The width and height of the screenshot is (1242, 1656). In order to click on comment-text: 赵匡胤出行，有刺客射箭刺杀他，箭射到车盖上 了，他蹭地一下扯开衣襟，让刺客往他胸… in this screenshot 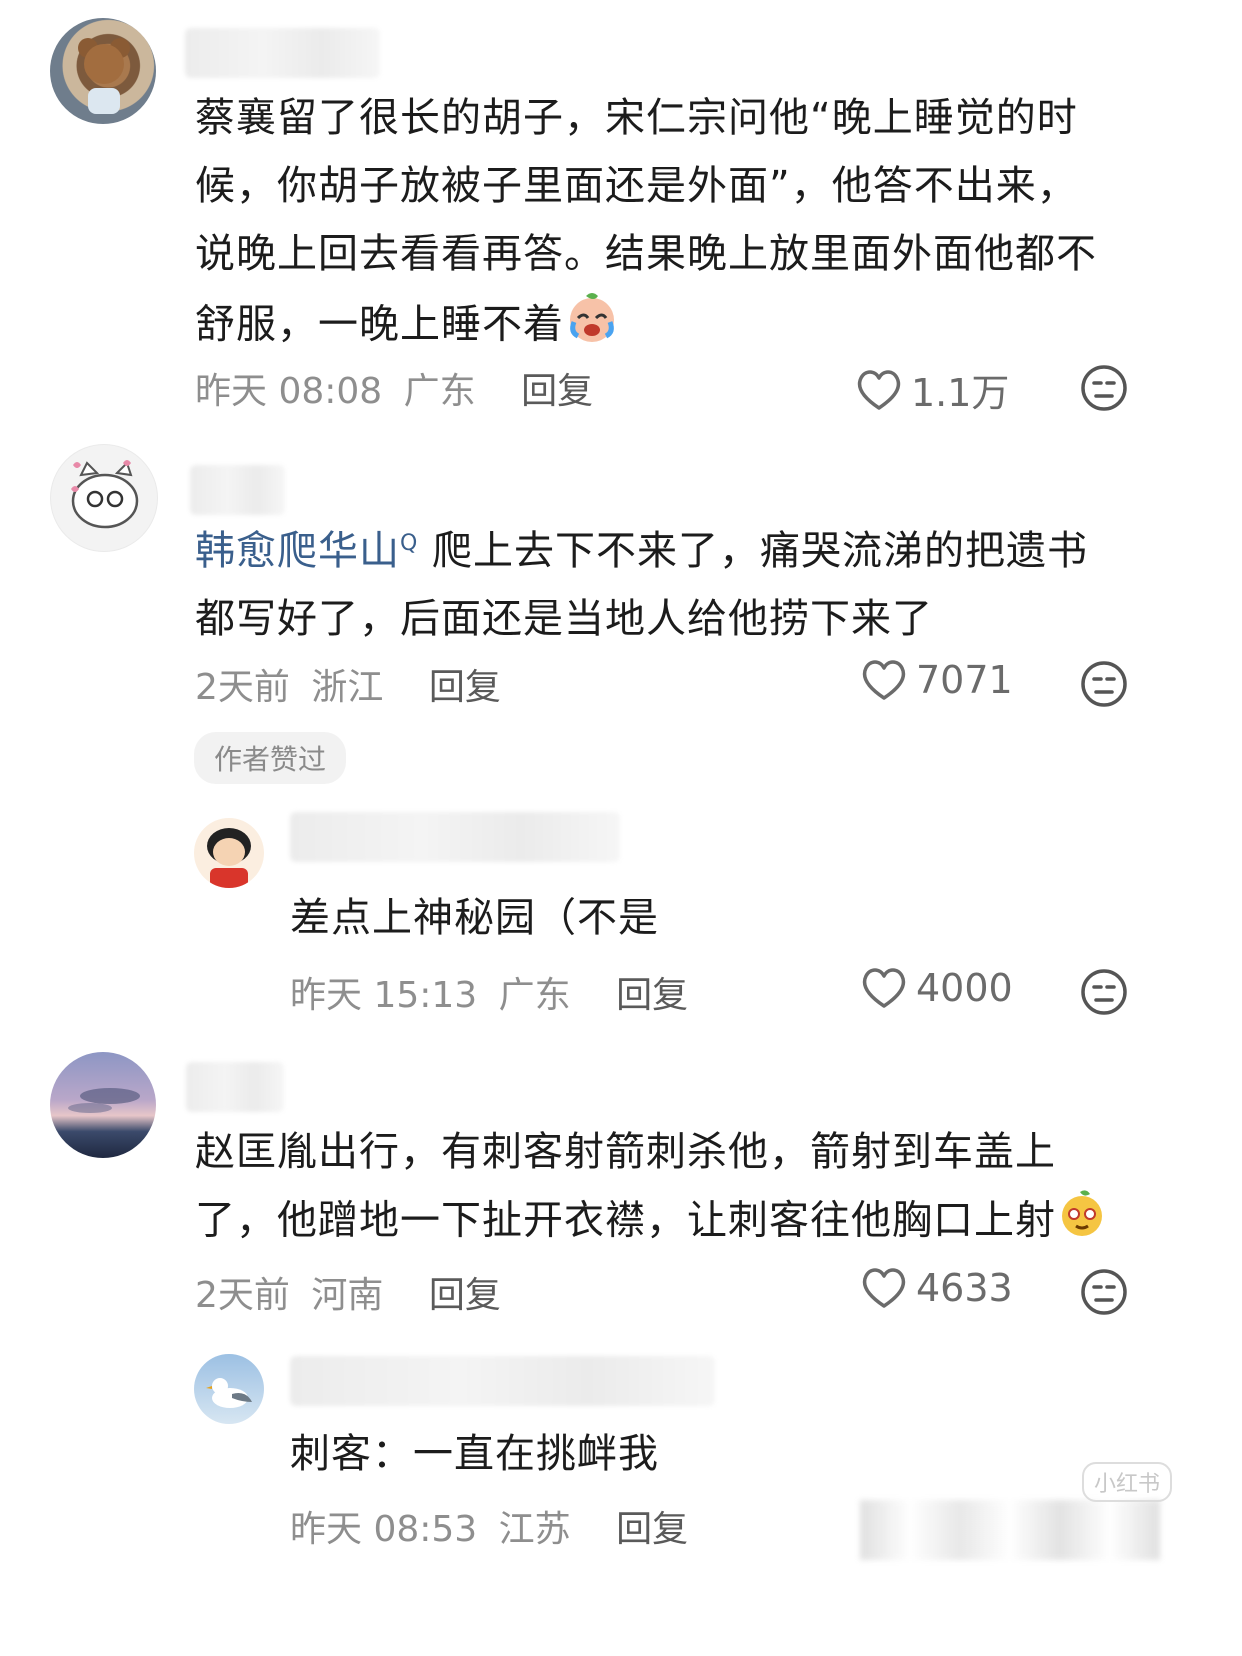, I will do `click(651, 1188)`.